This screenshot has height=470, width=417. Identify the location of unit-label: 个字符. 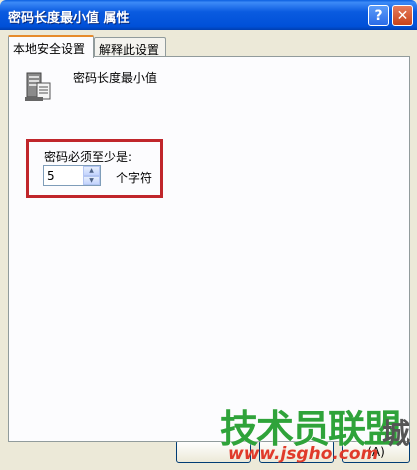
(134, 178).